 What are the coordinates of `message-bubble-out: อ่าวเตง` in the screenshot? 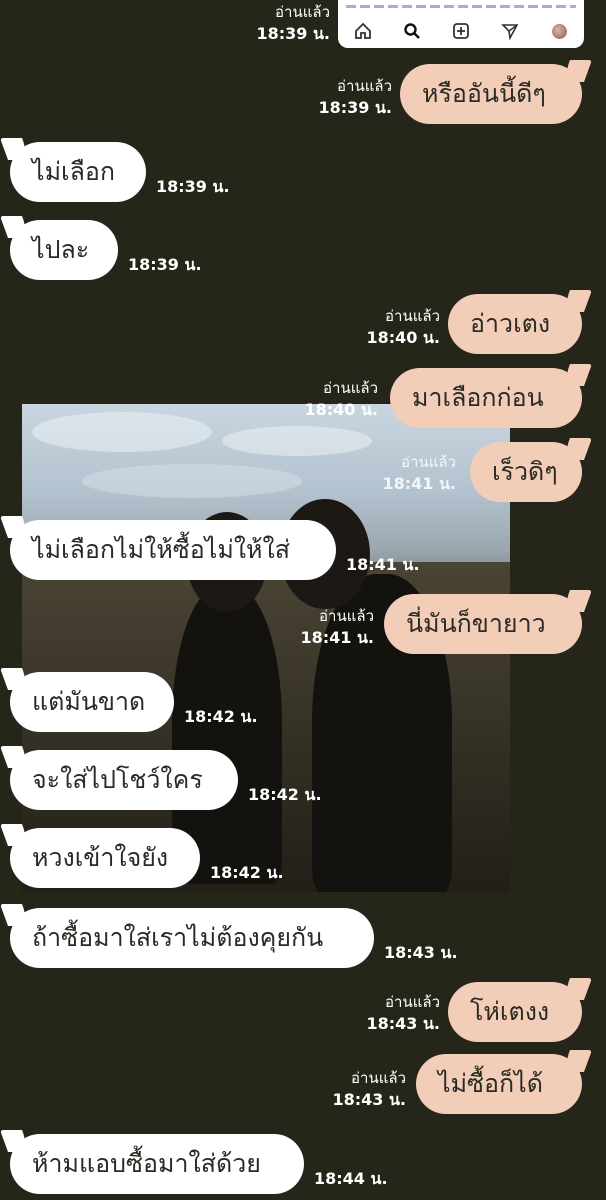 It's located at (515, 324).